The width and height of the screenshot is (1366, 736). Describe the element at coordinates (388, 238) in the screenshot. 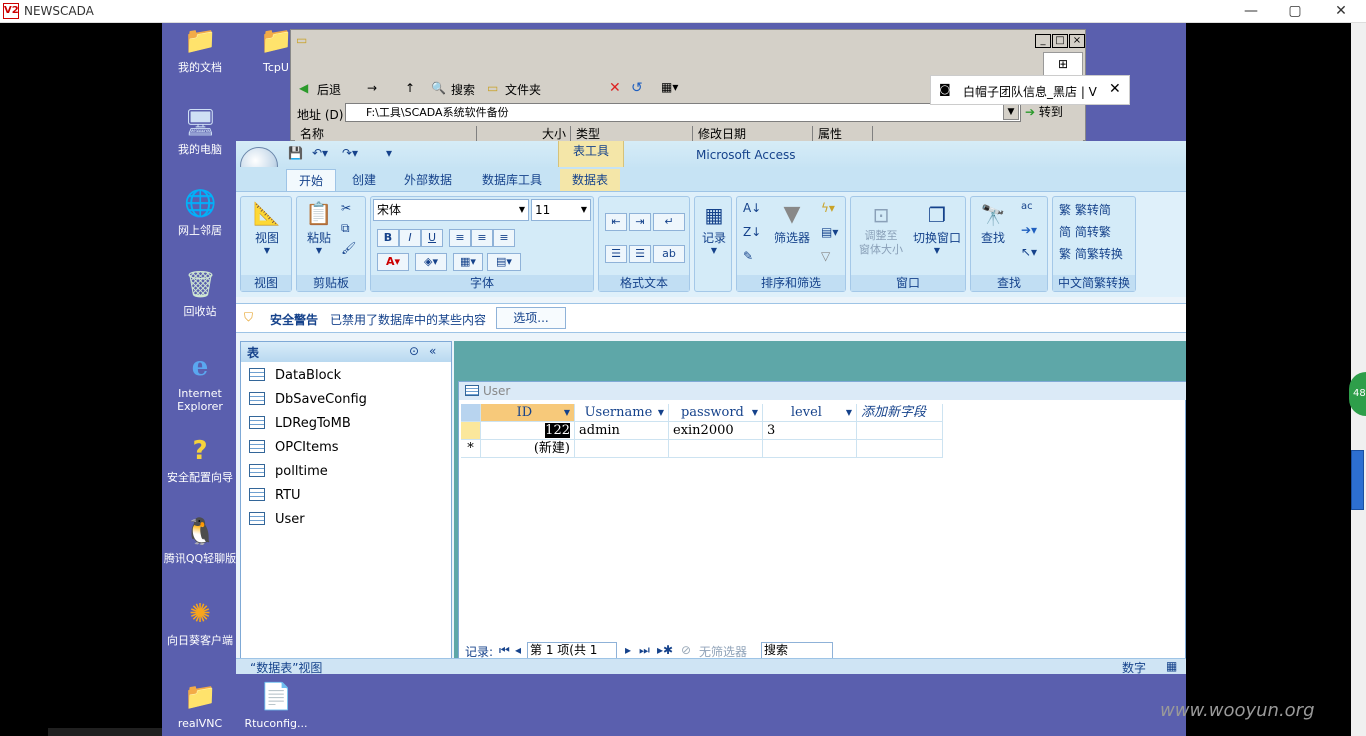

I see `bold-button: B` at that location.